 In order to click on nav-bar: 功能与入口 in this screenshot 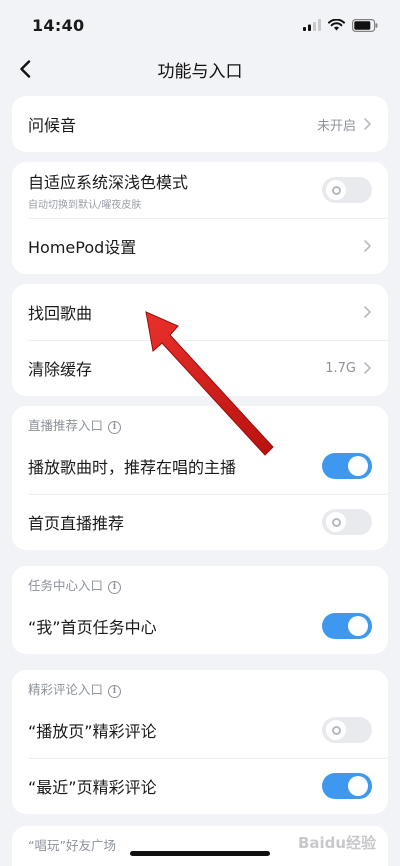, I will do `click(200, 69)`.